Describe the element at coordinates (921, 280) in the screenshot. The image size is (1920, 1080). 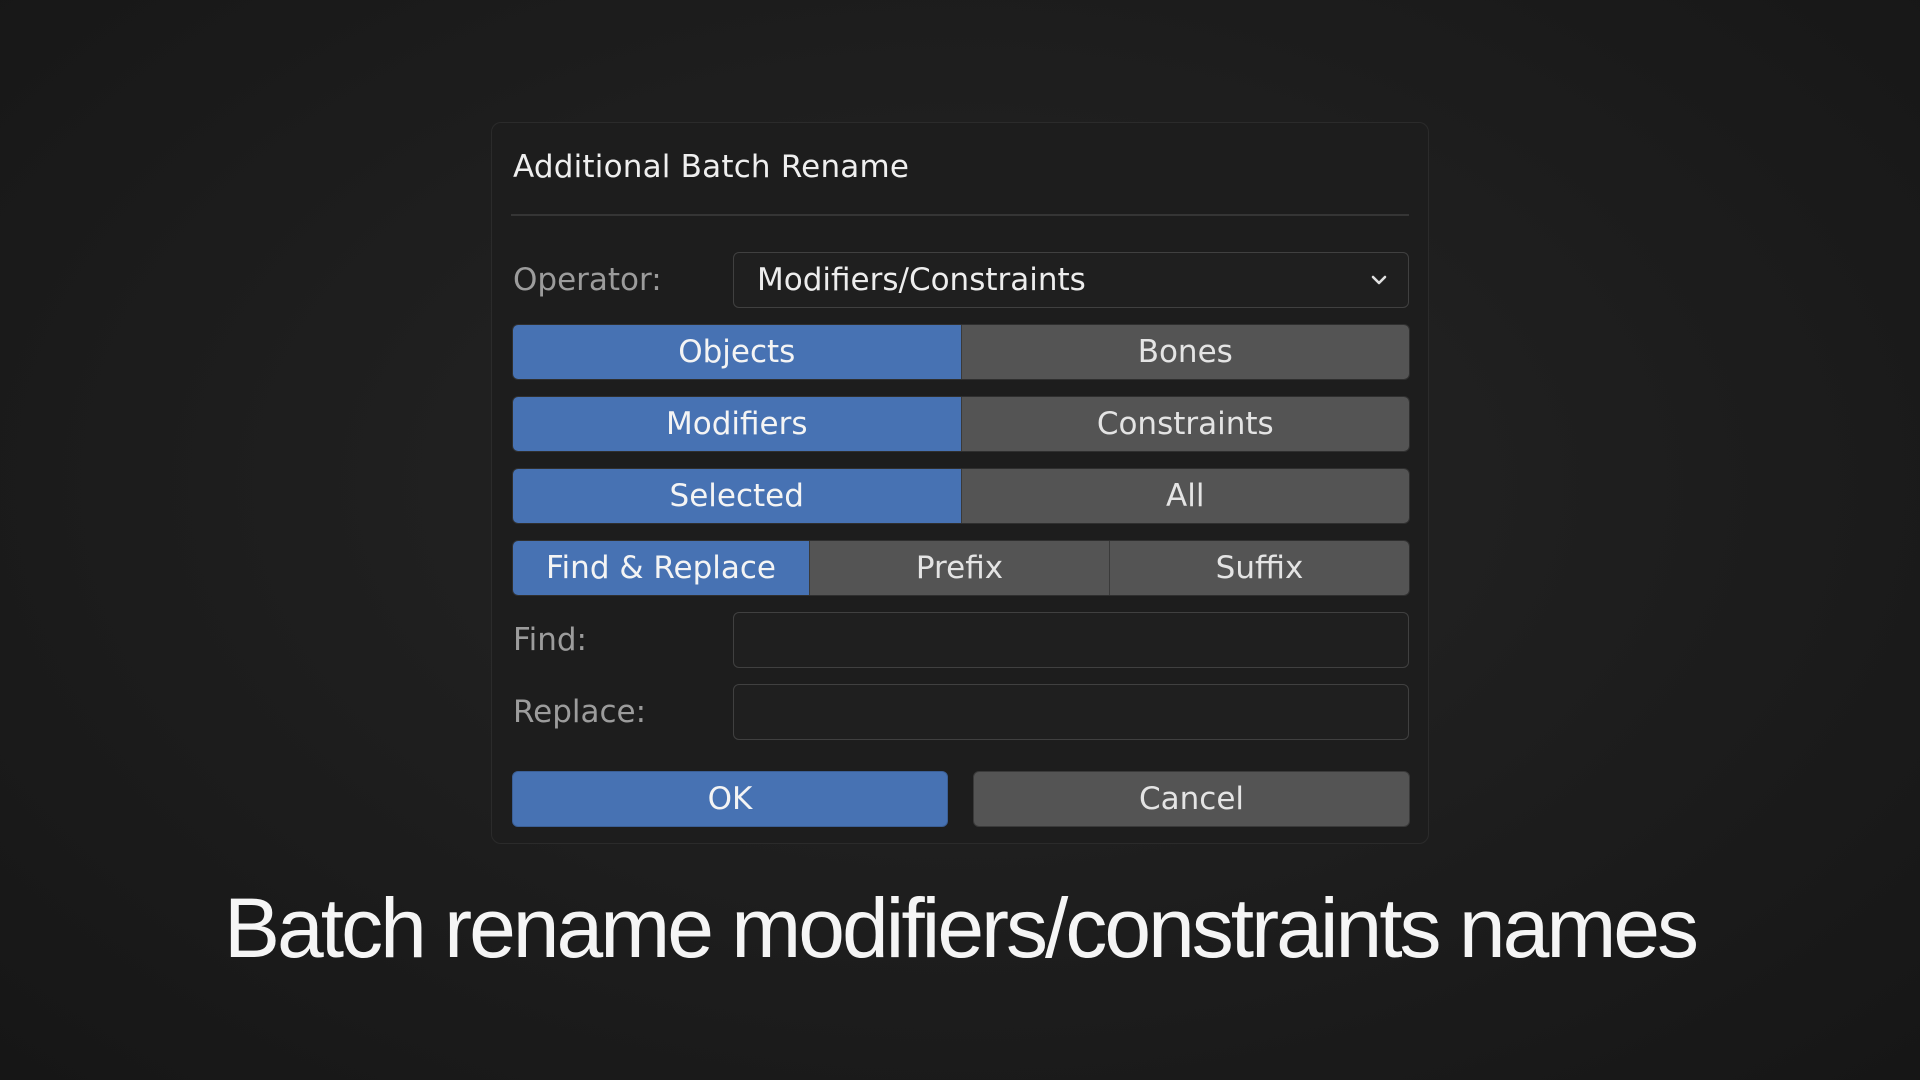
I see `operator-dropdown-value: Modifiers/Constraints` at that location.